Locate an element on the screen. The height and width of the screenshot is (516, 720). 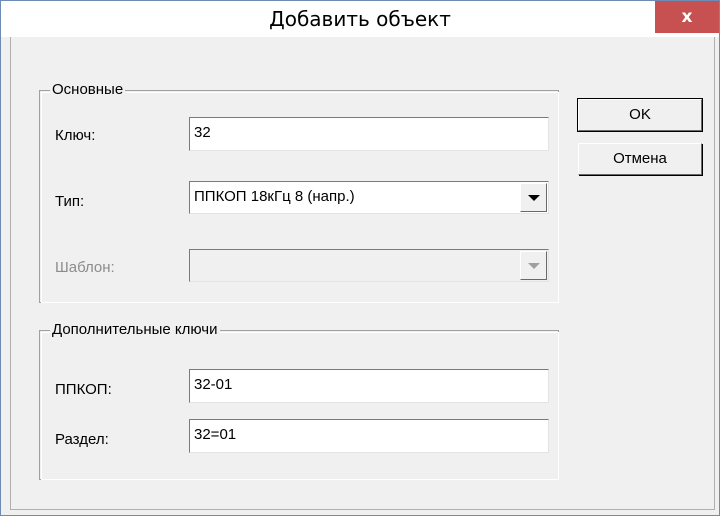
close-icon: x is located at coordinates (687, 17).